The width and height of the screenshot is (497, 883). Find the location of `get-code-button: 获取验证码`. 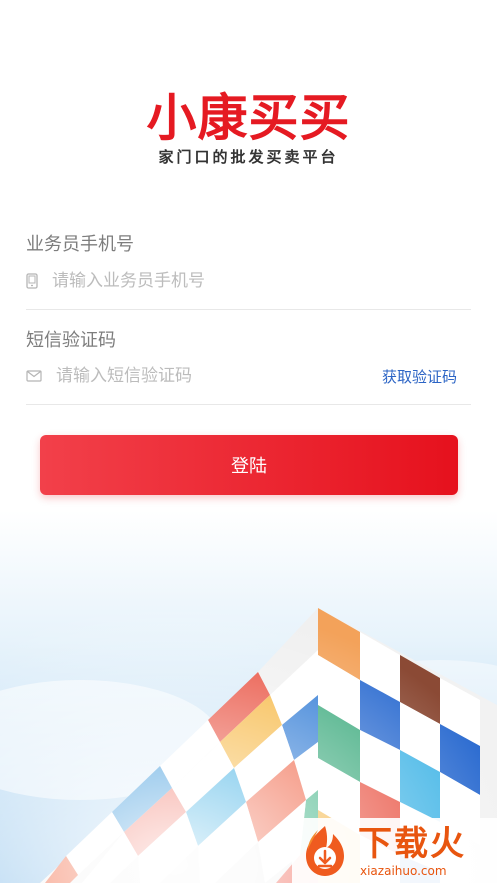

get-code-button: 获取验证码 is located at coordinates (419, 376).